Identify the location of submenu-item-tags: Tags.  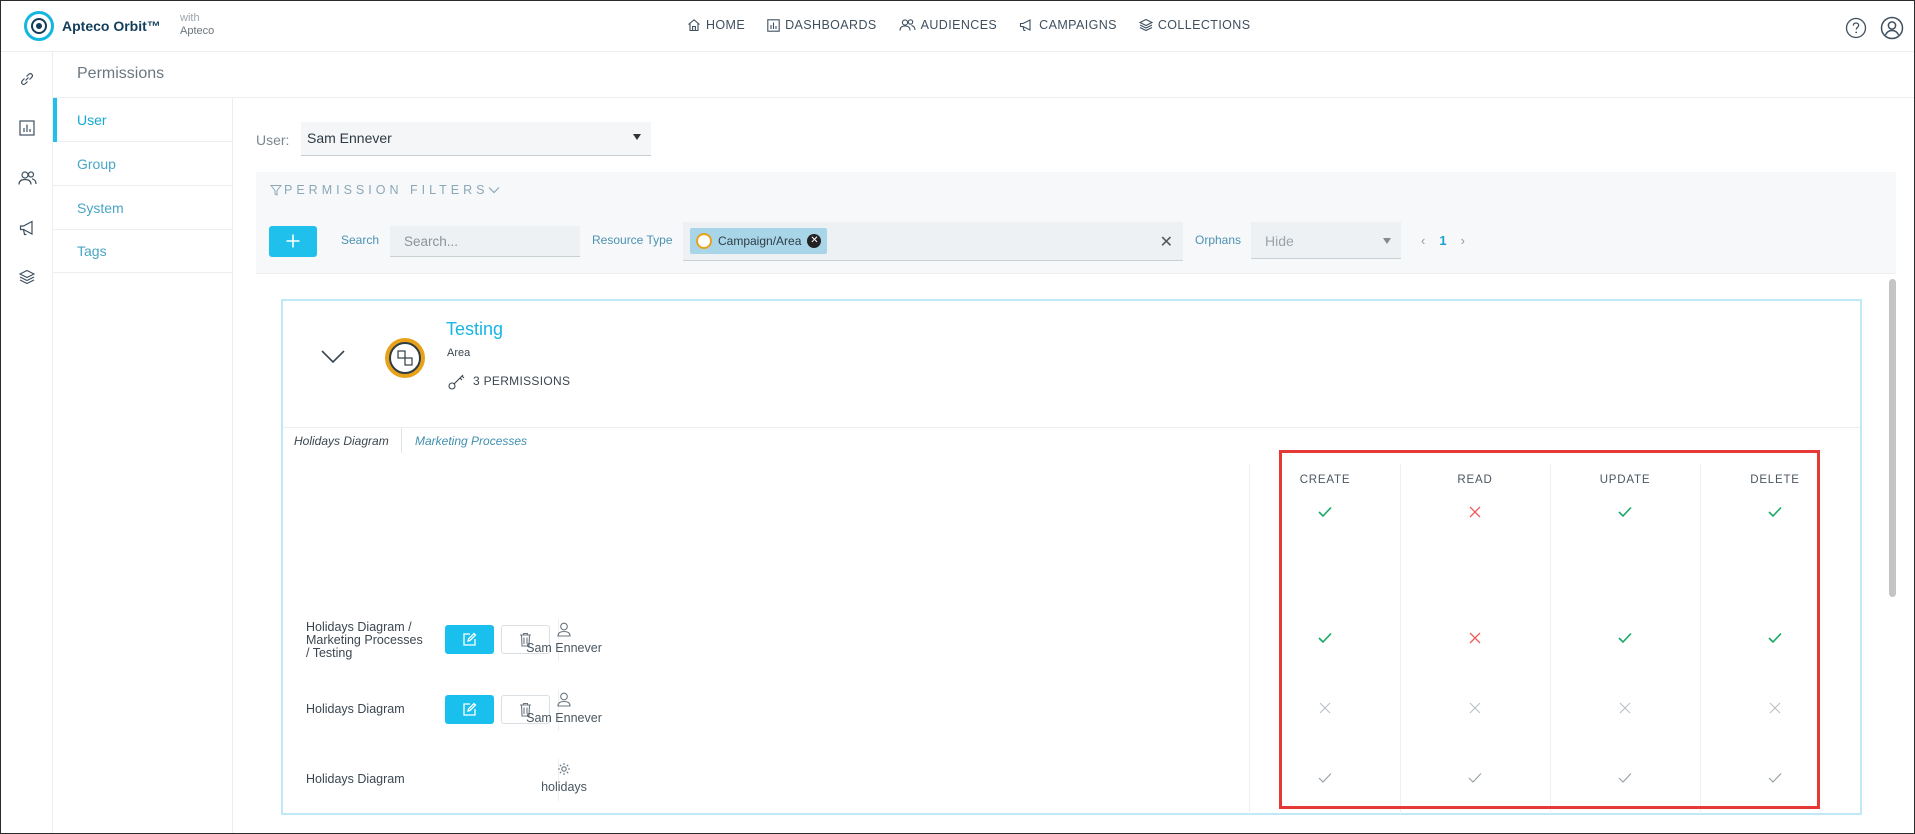
(143, 251).